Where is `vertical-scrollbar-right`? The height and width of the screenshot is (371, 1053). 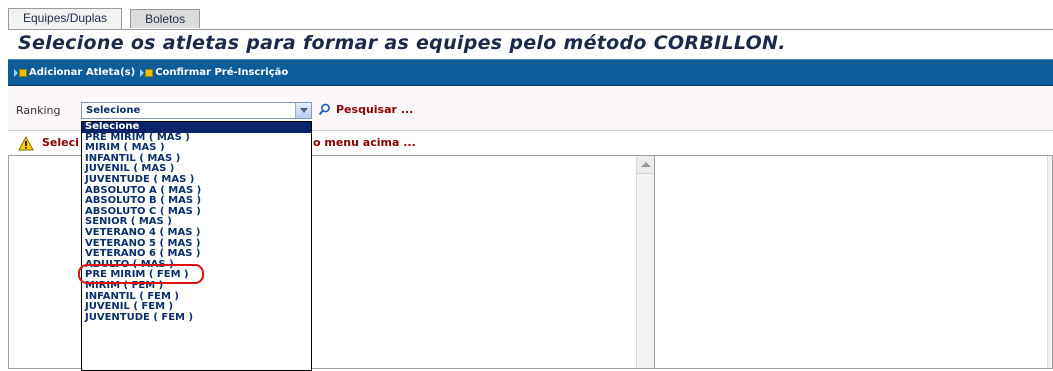
vertical-scrollbar-right is located at coordinates (1049, 262).